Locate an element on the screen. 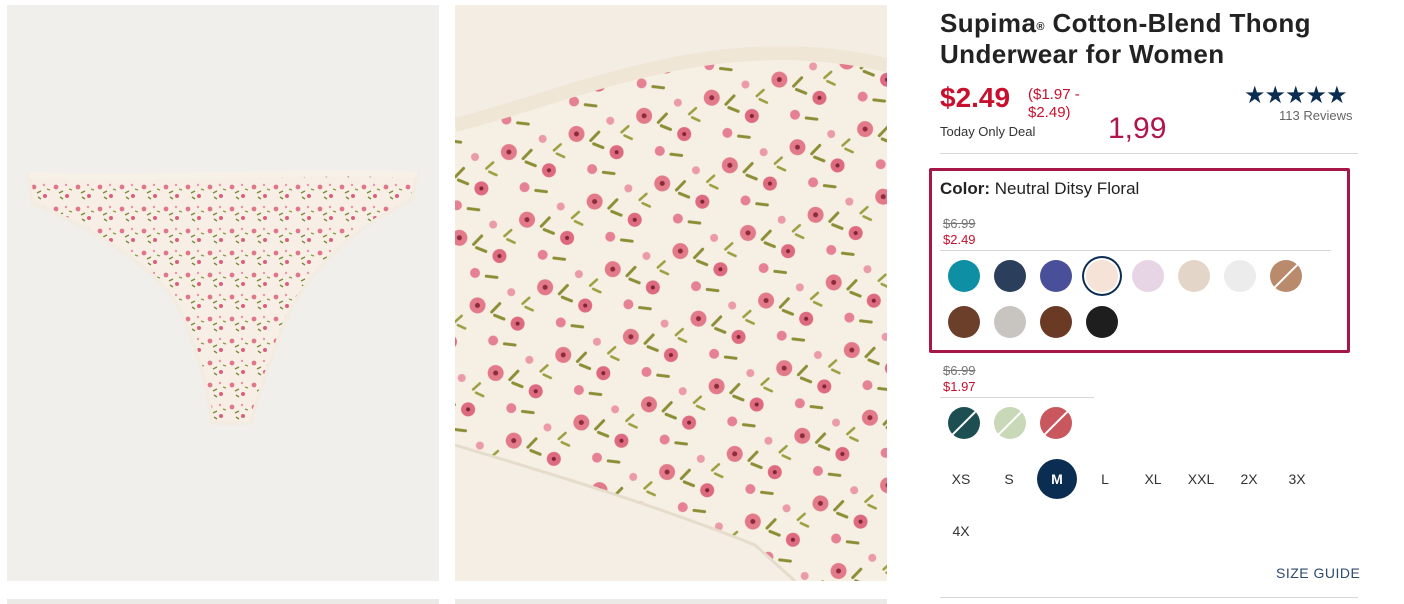 The image size is (1404, 604). size-guide-link: SIZE GUIDE is located at coordinates (1318, 573).